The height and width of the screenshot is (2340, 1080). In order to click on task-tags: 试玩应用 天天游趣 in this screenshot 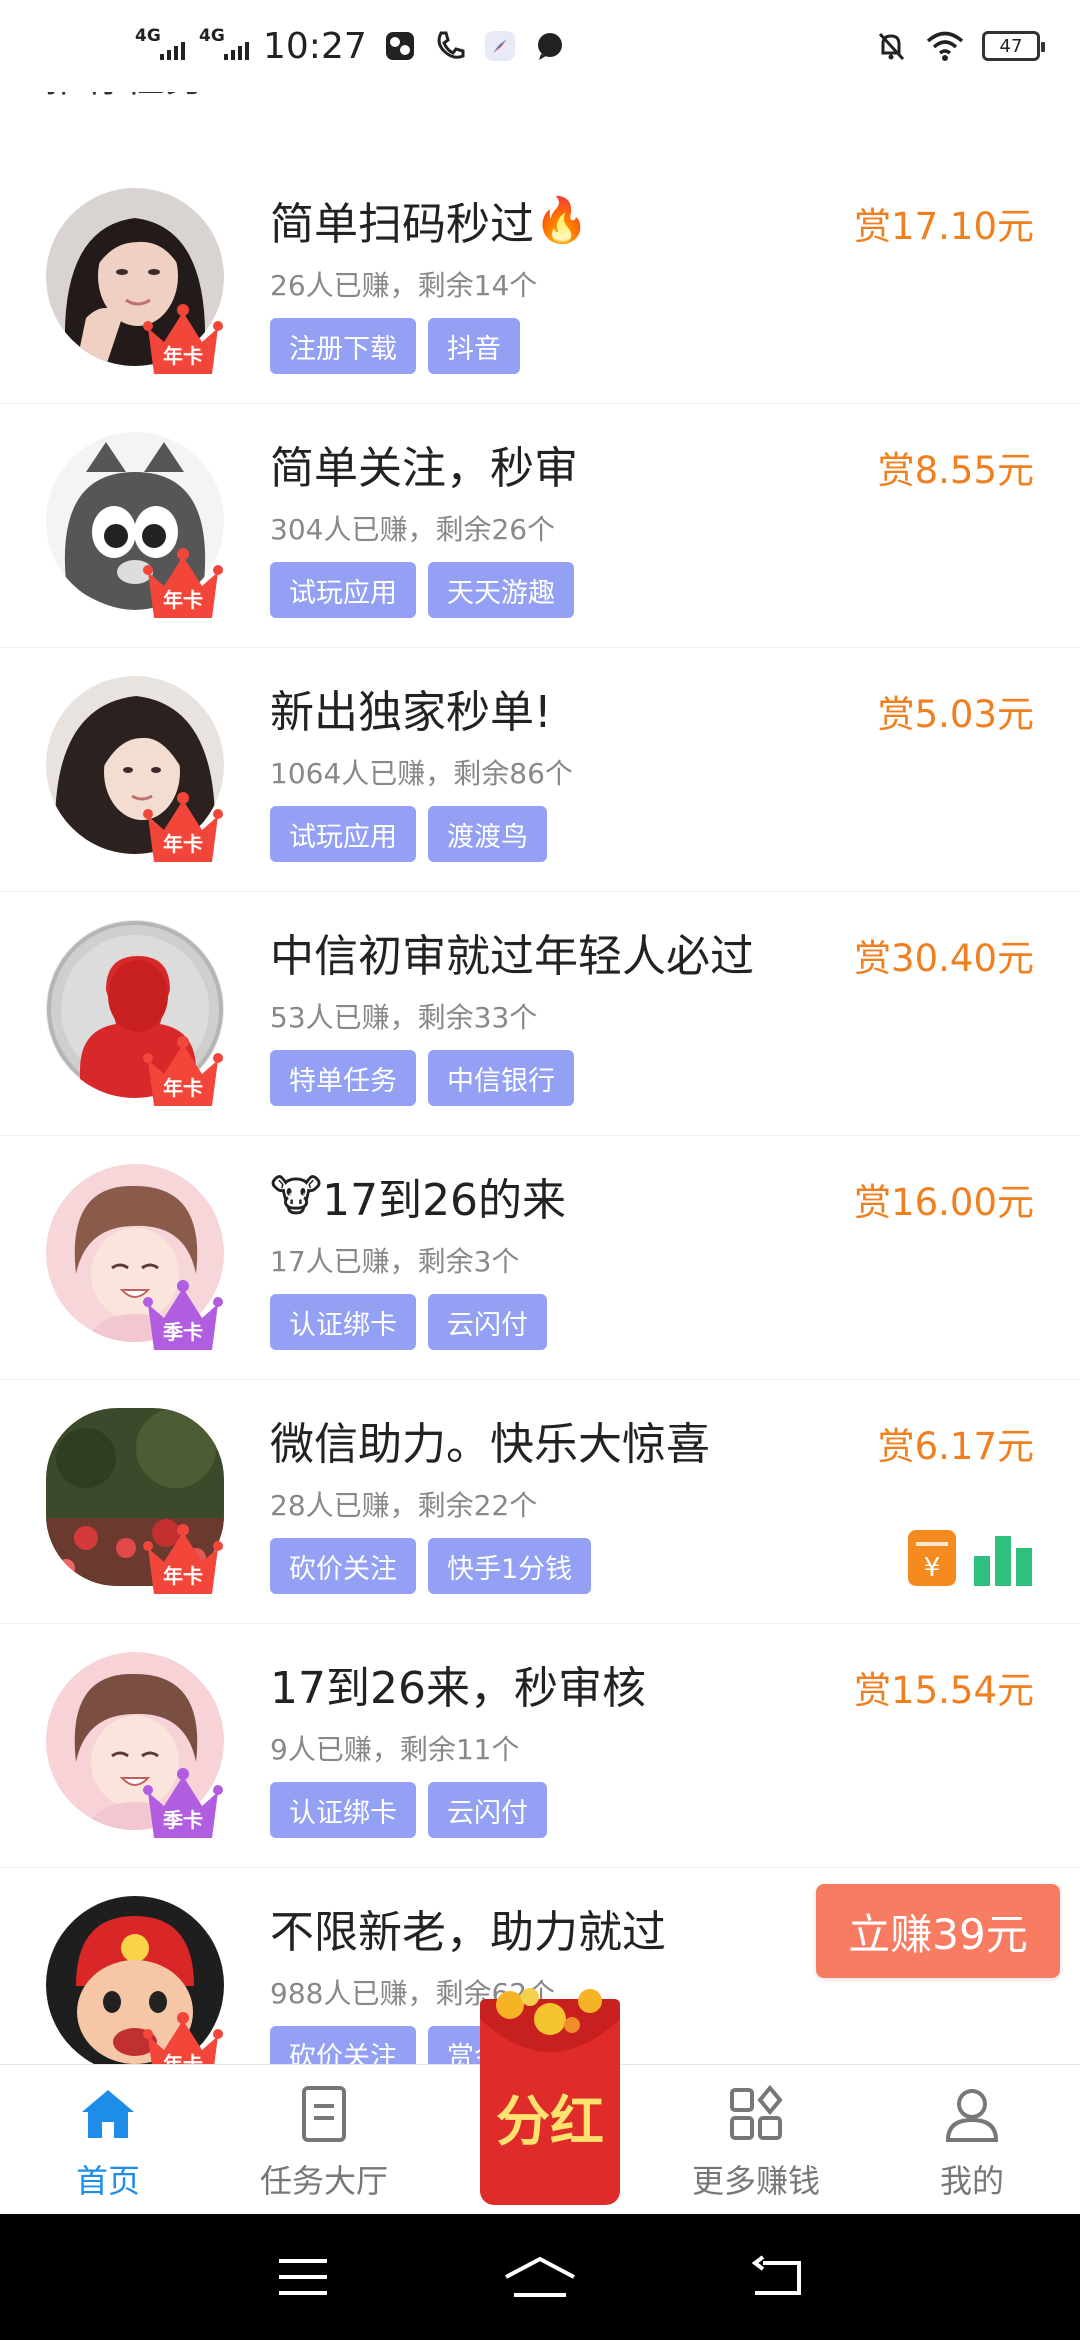, I will do `click(422, 590)`.